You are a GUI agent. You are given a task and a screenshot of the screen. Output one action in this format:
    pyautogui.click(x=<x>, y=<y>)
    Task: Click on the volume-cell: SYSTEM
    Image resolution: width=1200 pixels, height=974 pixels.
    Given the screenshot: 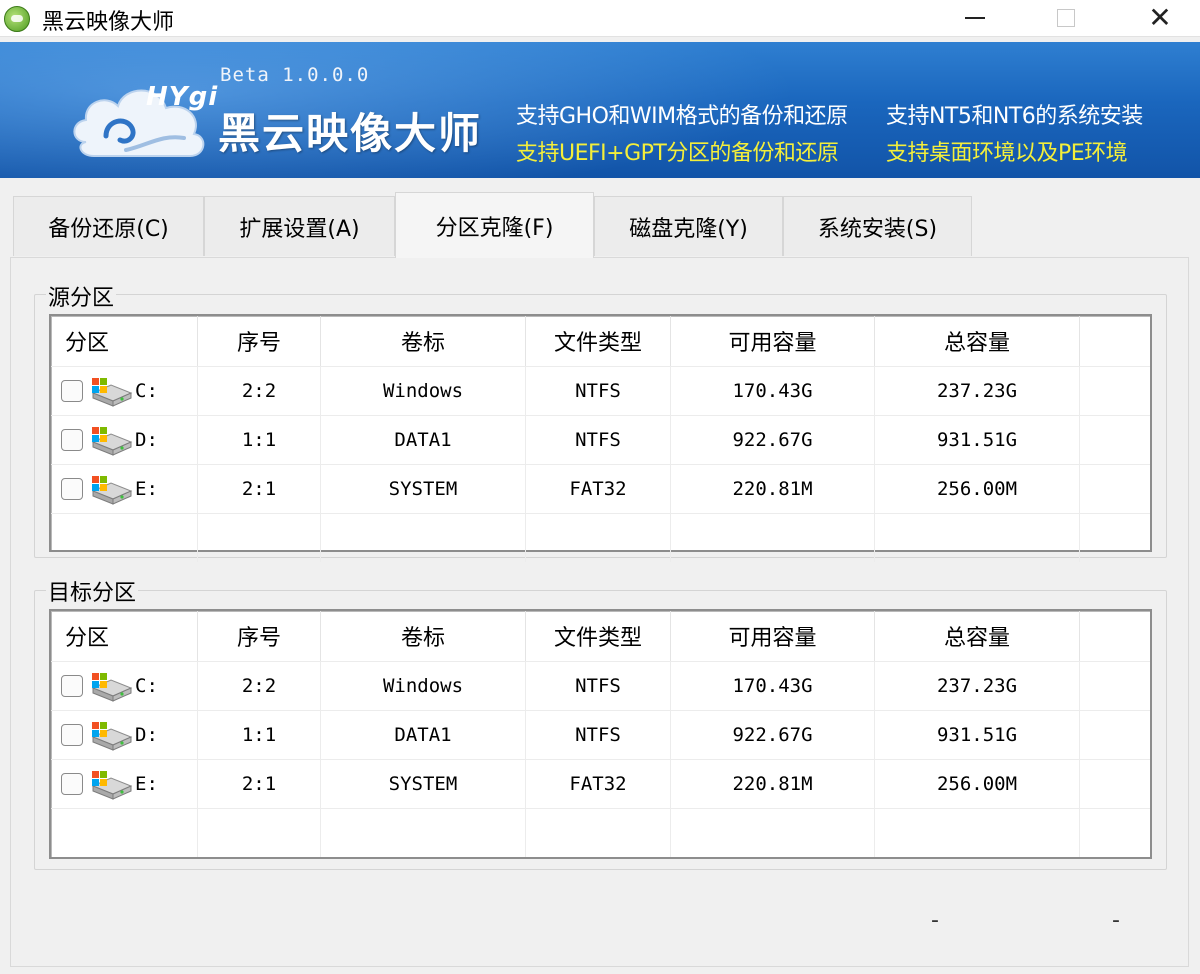 What is the action you would take?
    pyautogui.click(x=423, y=489)
    